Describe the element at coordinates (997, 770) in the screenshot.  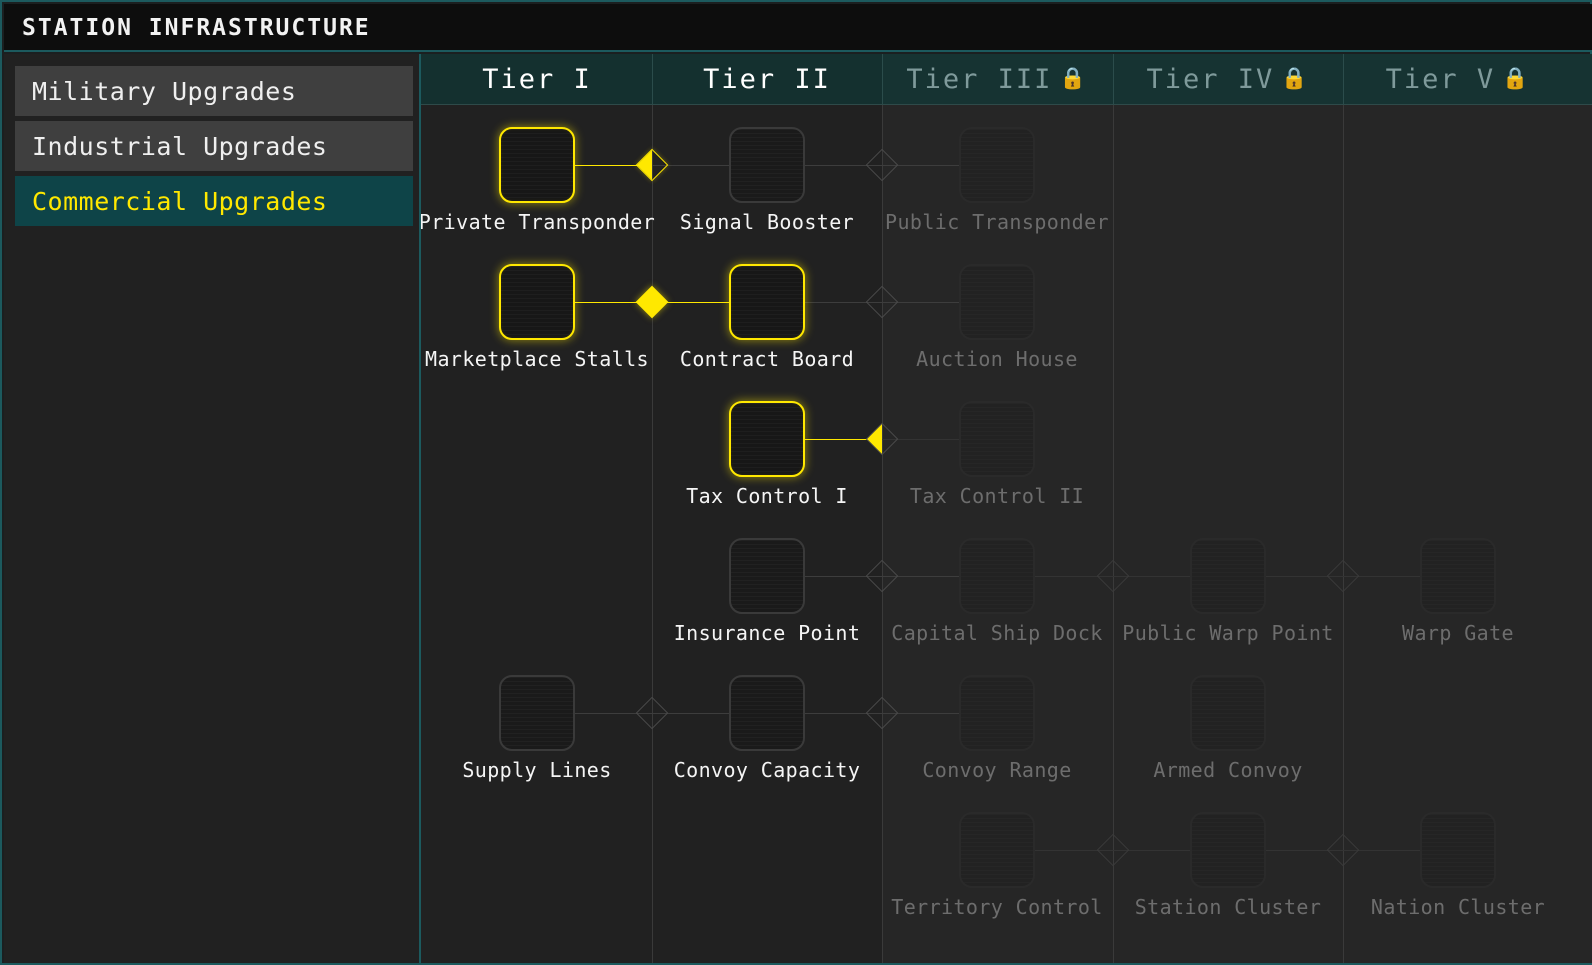
I see `upgrade-node-label: Convoy Range` at that location.